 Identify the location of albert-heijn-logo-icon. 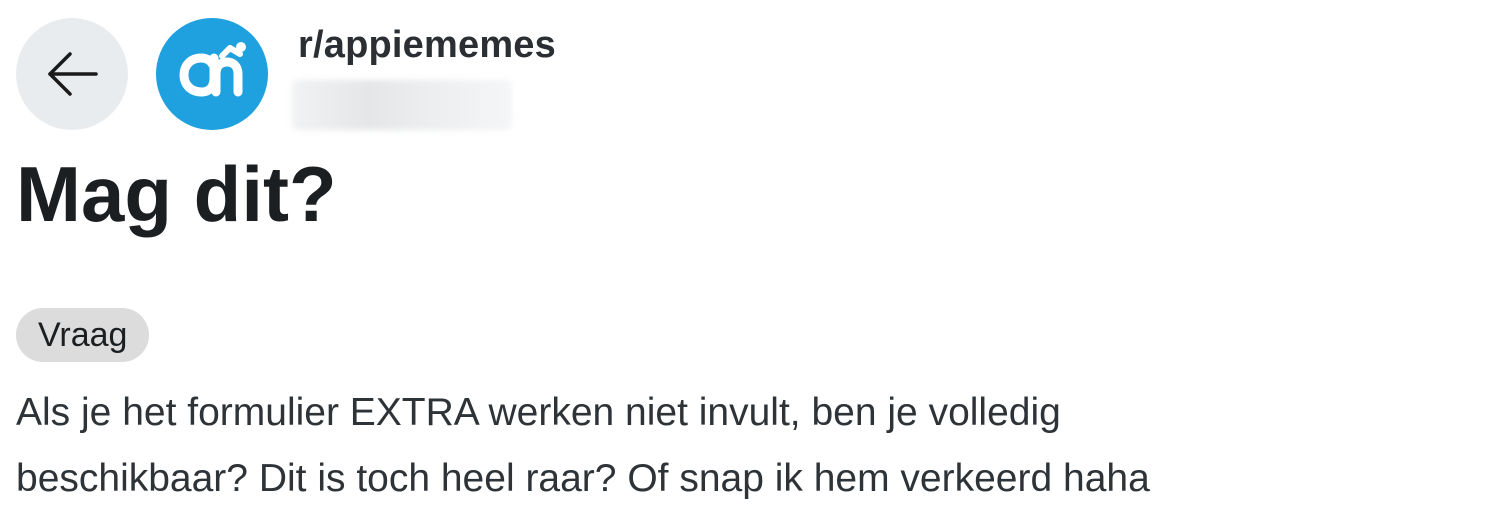
(212, 69).